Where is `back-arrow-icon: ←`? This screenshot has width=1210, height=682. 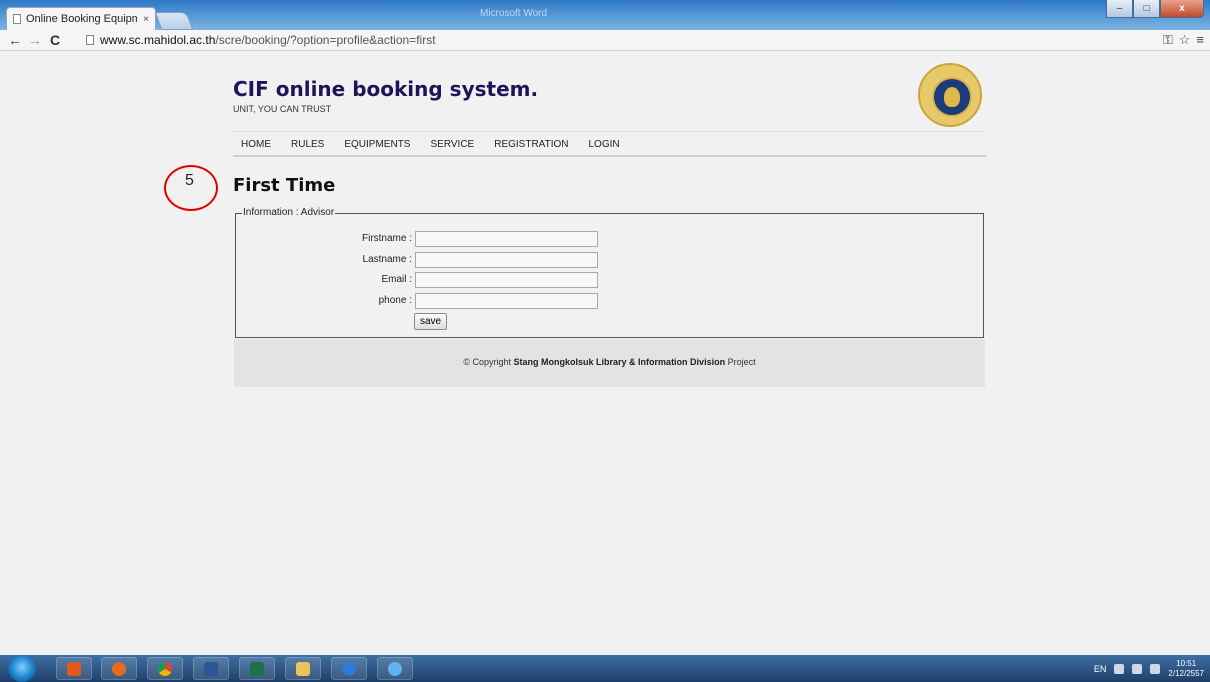
back-arrow-icon: ← is located at coordinates (15, 40).